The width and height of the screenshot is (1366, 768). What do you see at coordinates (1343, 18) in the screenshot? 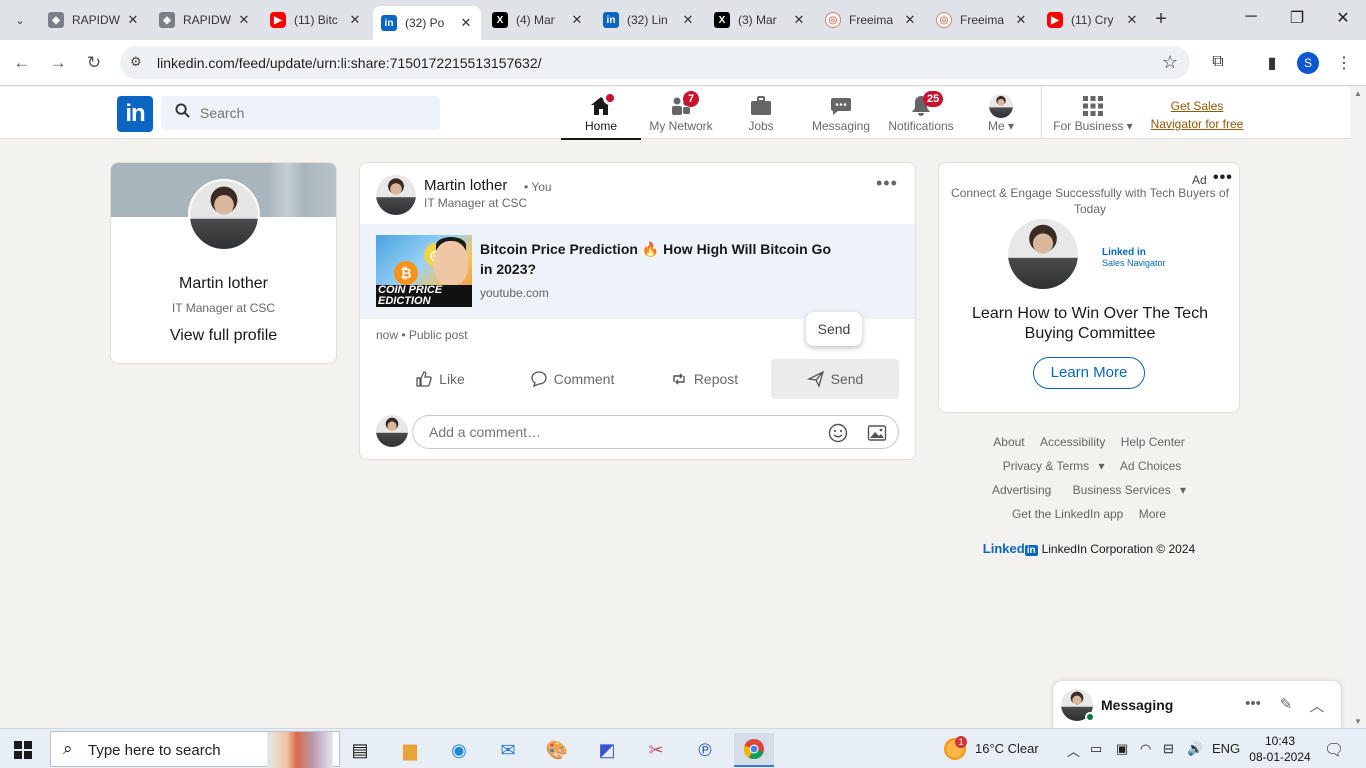
I see `close-window-icon: ✕` at bounding box center [1343, 18].